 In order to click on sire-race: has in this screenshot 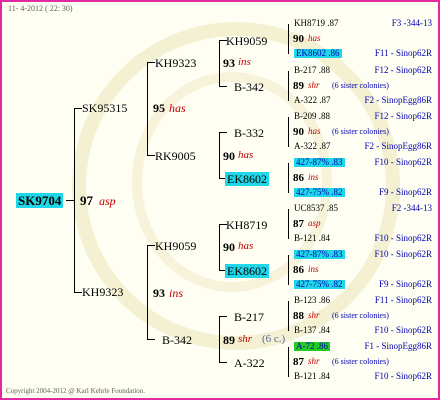, I will do `click(177, 108)`.